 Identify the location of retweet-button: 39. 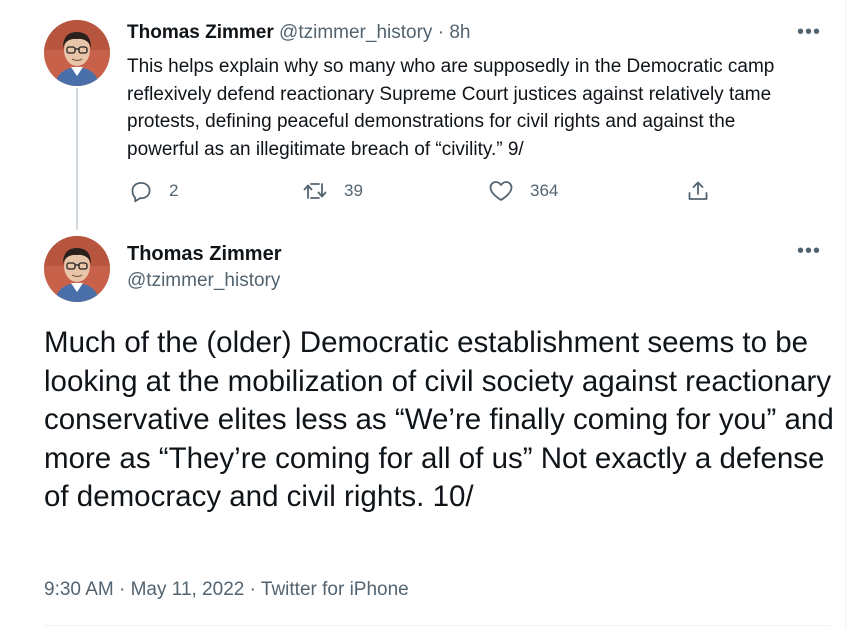
(332, 191).